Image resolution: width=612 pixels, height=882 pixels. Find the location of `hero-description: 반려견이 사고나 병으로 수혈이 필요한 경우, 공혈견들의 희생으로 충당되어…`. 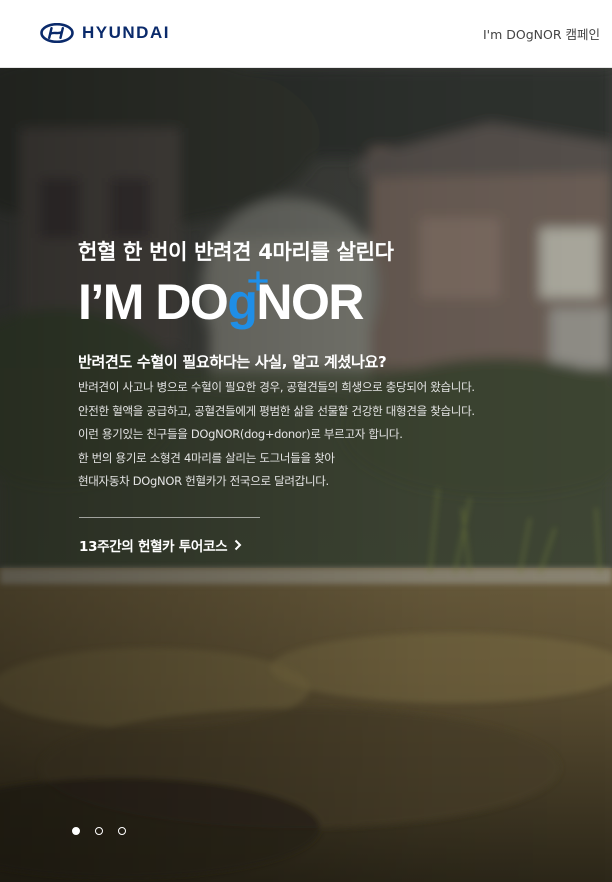

hero-description: 반려견이 사고나 병으로 수혈이 필요한 경우, 공혈견들의 희생으로 충당되어… is located at coordinates (313, 435).